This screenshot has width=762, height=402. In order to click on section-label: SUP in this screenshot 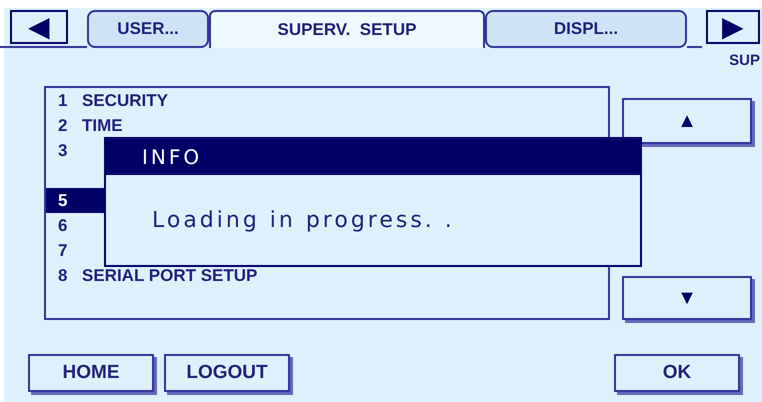, I will do `click(744, 60)`.